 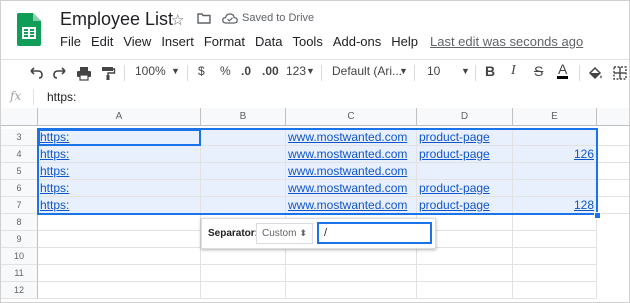 I want to click on cell-A11, so click(x=119, y=273).